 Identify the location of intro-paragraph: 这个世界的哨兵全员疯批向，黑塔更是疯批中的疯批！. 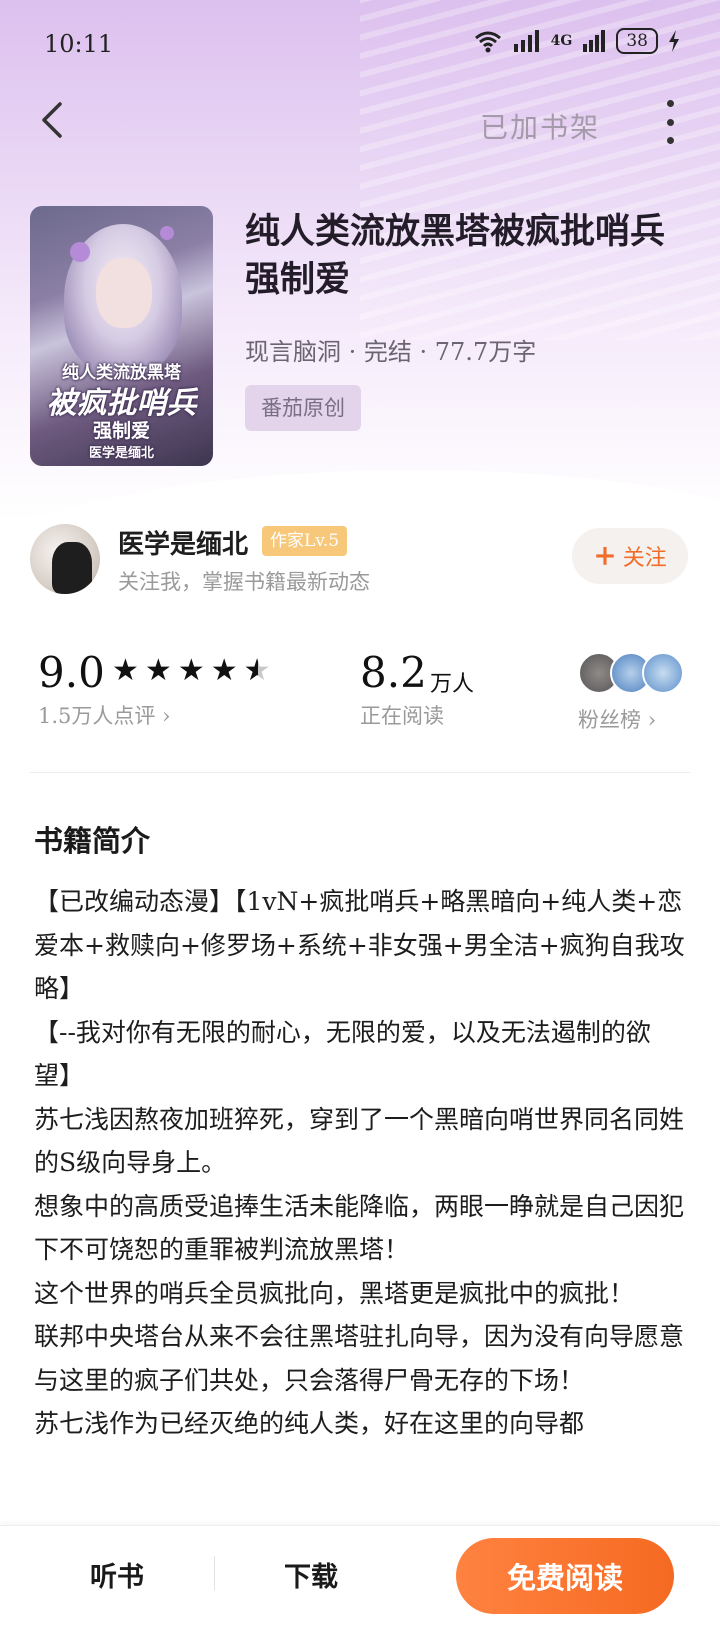
(334, 1293).